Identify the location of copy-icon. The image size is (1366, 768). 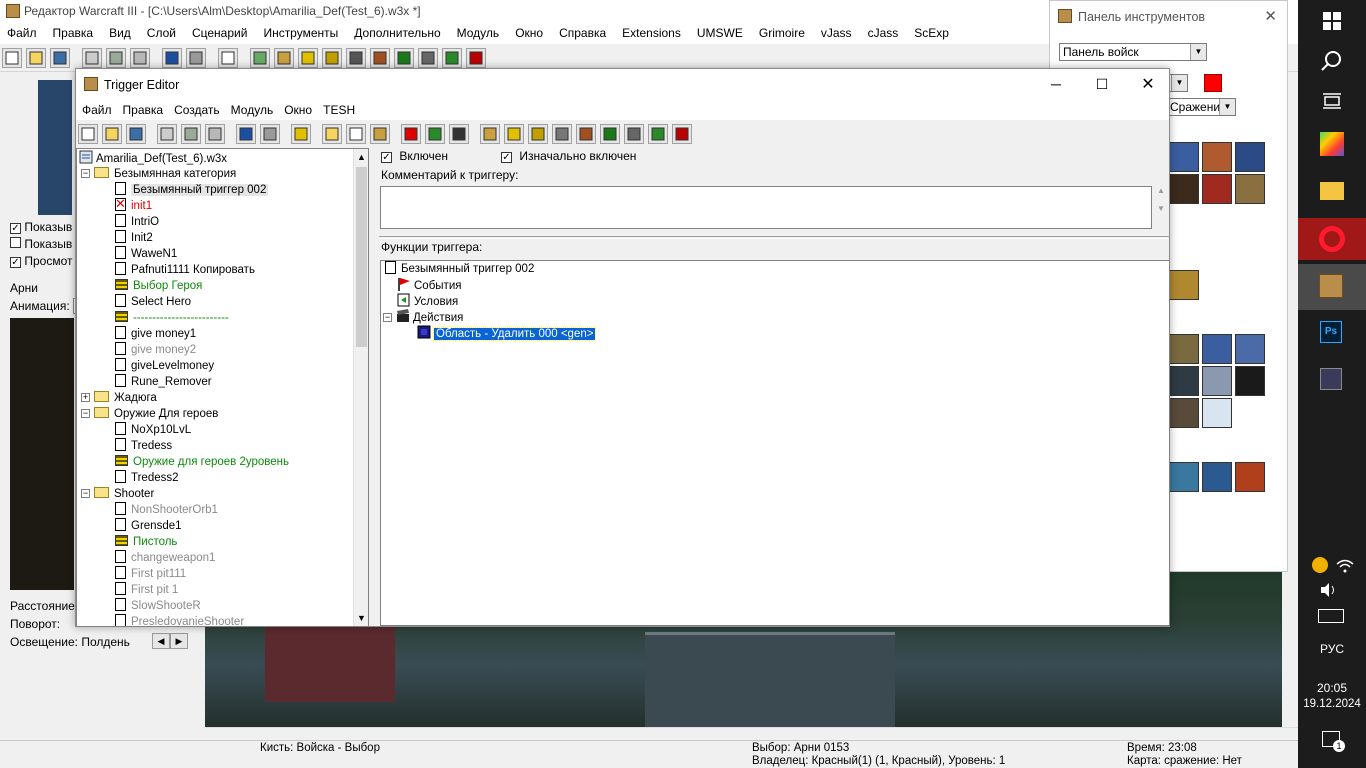
(116, 58).